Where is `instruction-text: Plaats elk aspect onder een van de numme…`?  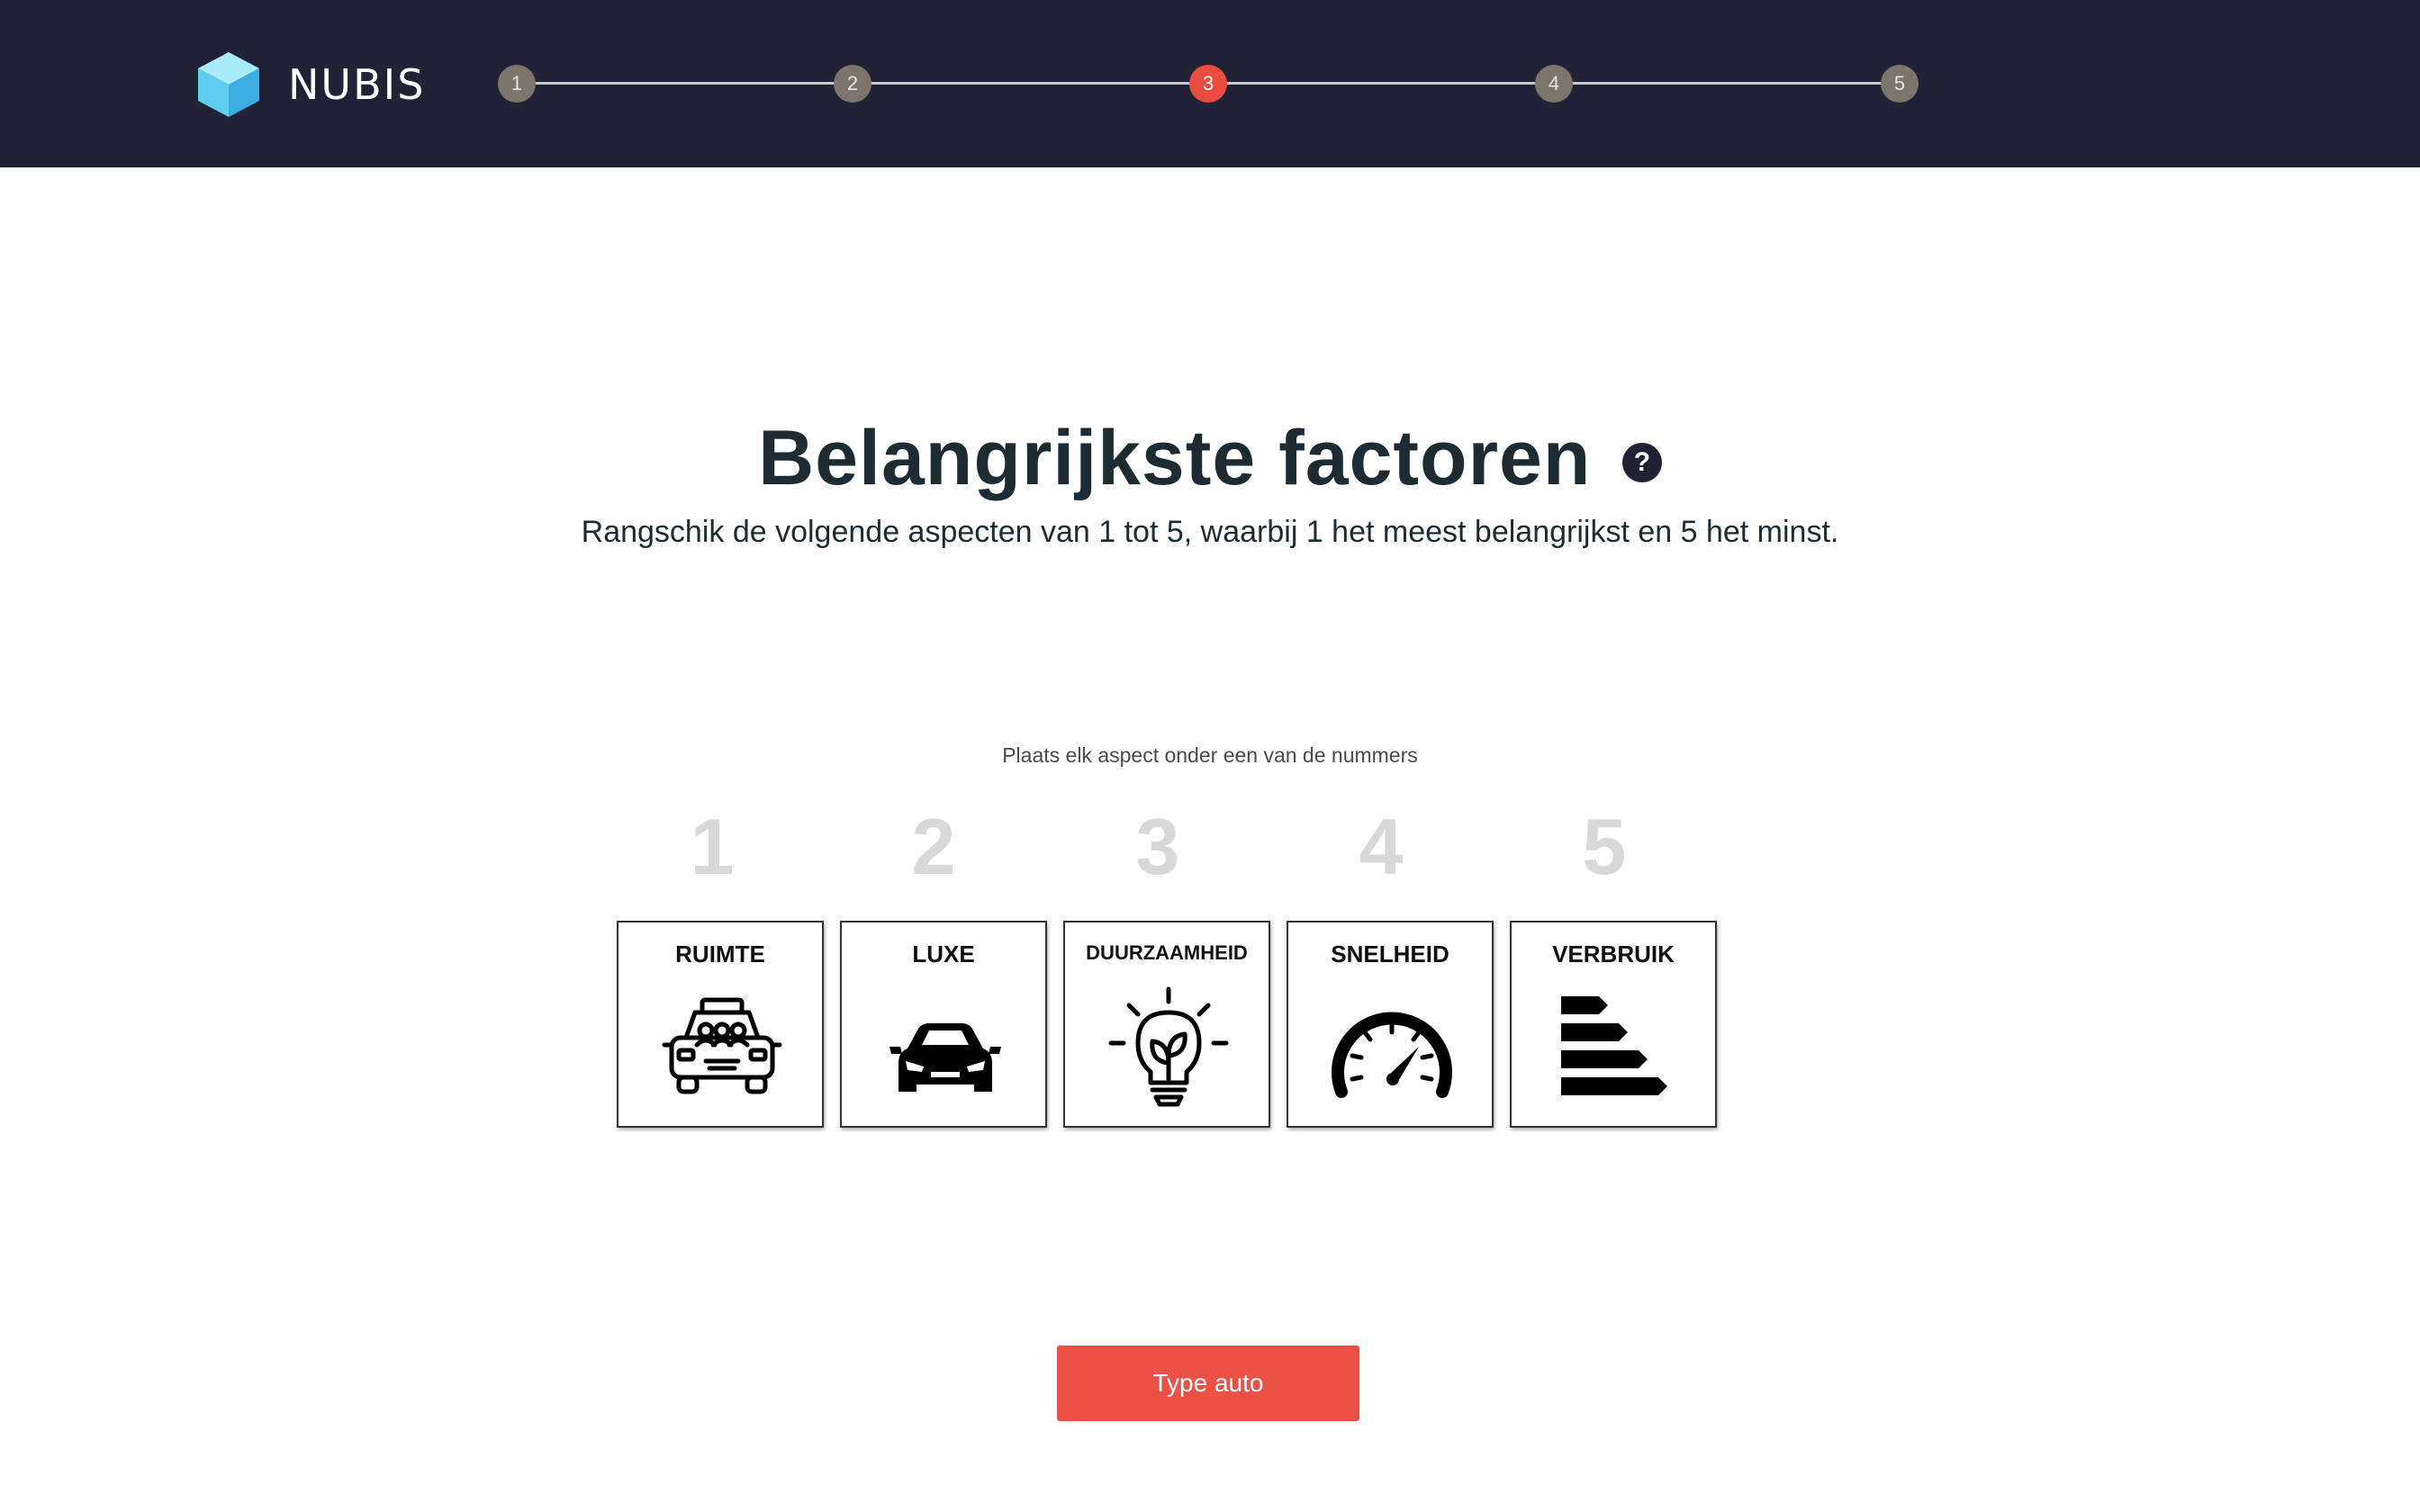 instruction-text: Plaats elk aspect onder een van de numme… is located at coordinates (1210, 755).